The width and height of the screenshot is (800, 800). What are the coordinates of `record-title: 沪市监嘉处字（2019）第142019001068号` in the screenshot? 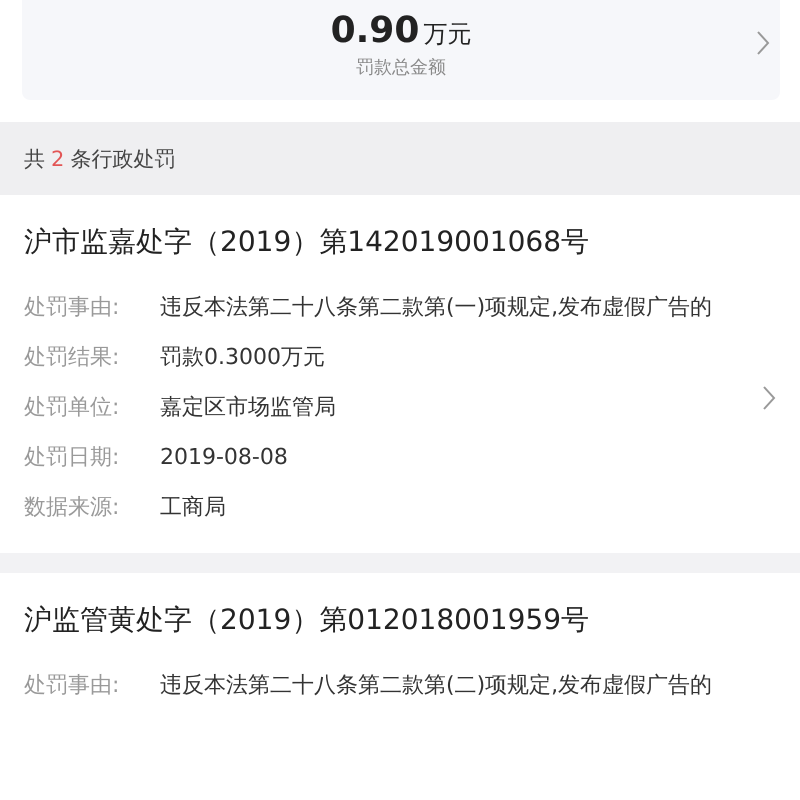 It's located at (400, 242).